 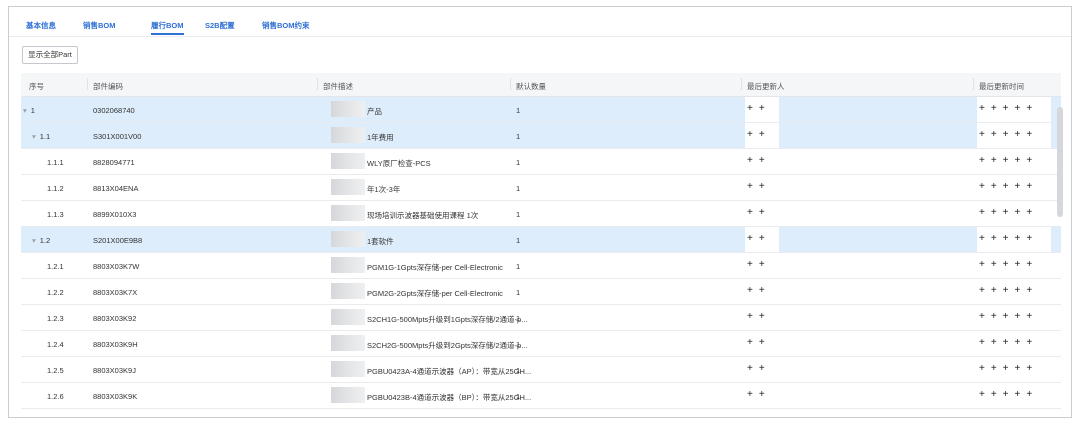 I want to click on row-part-desc: PGM2G-2Gpts深存储-per Cell-Electronic, so click(x=435, y=293).